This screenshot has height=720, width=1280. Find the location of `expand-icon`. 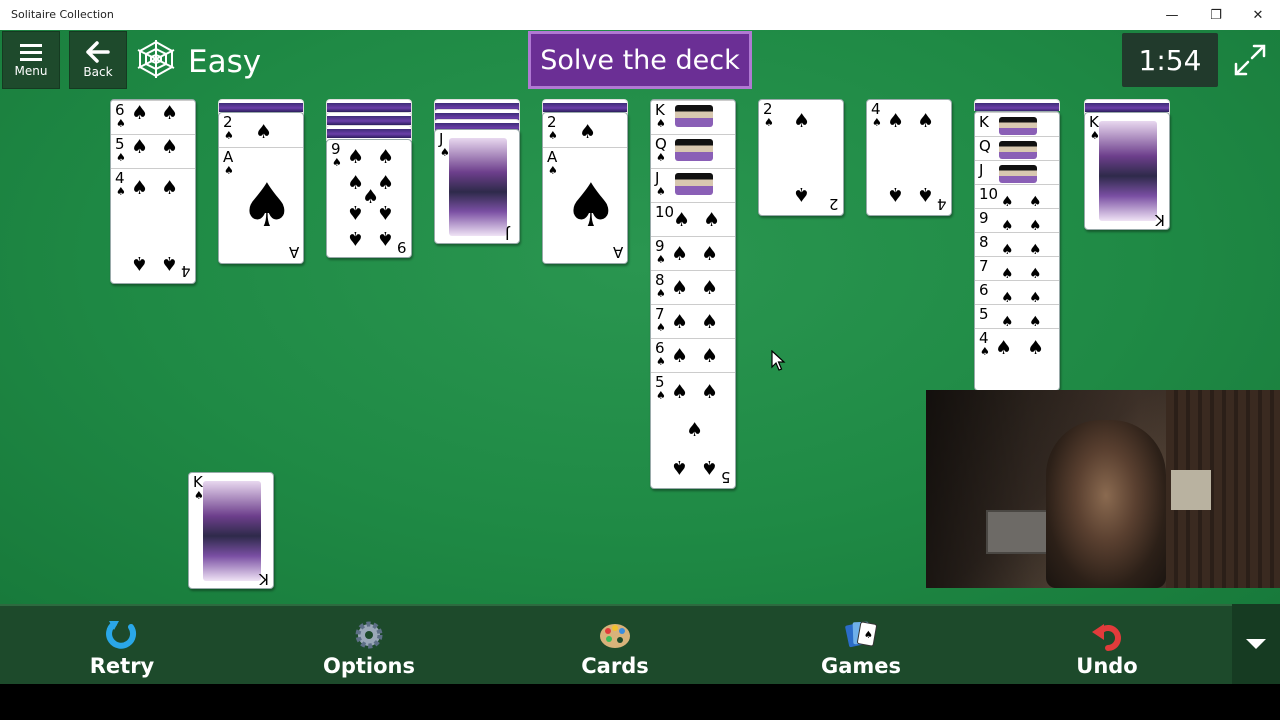

expand-icon is located at coordinates (1250, 60).